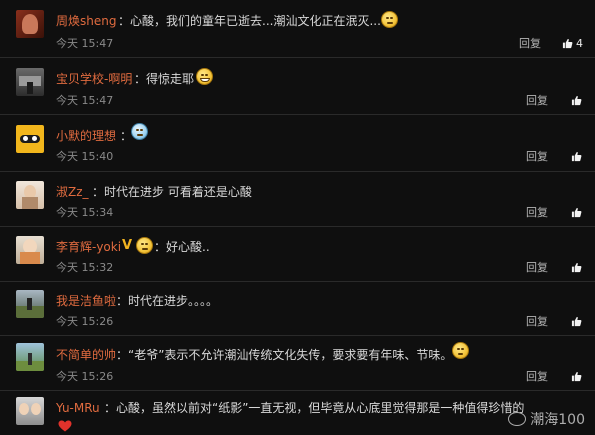  I want to click on comment-author: Yu-MRu, so click(78, 408).